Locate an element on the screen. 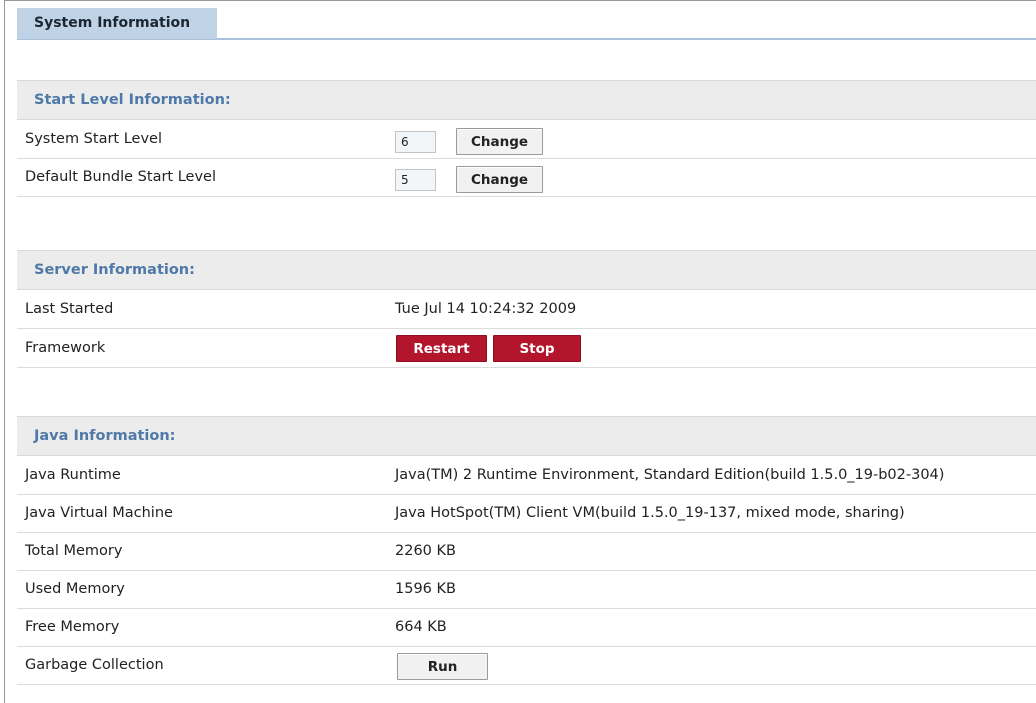 The height and width of the screenshot is (703, 1036). row-framework: Framework Restart Stop is located at coordinates (526, 349).